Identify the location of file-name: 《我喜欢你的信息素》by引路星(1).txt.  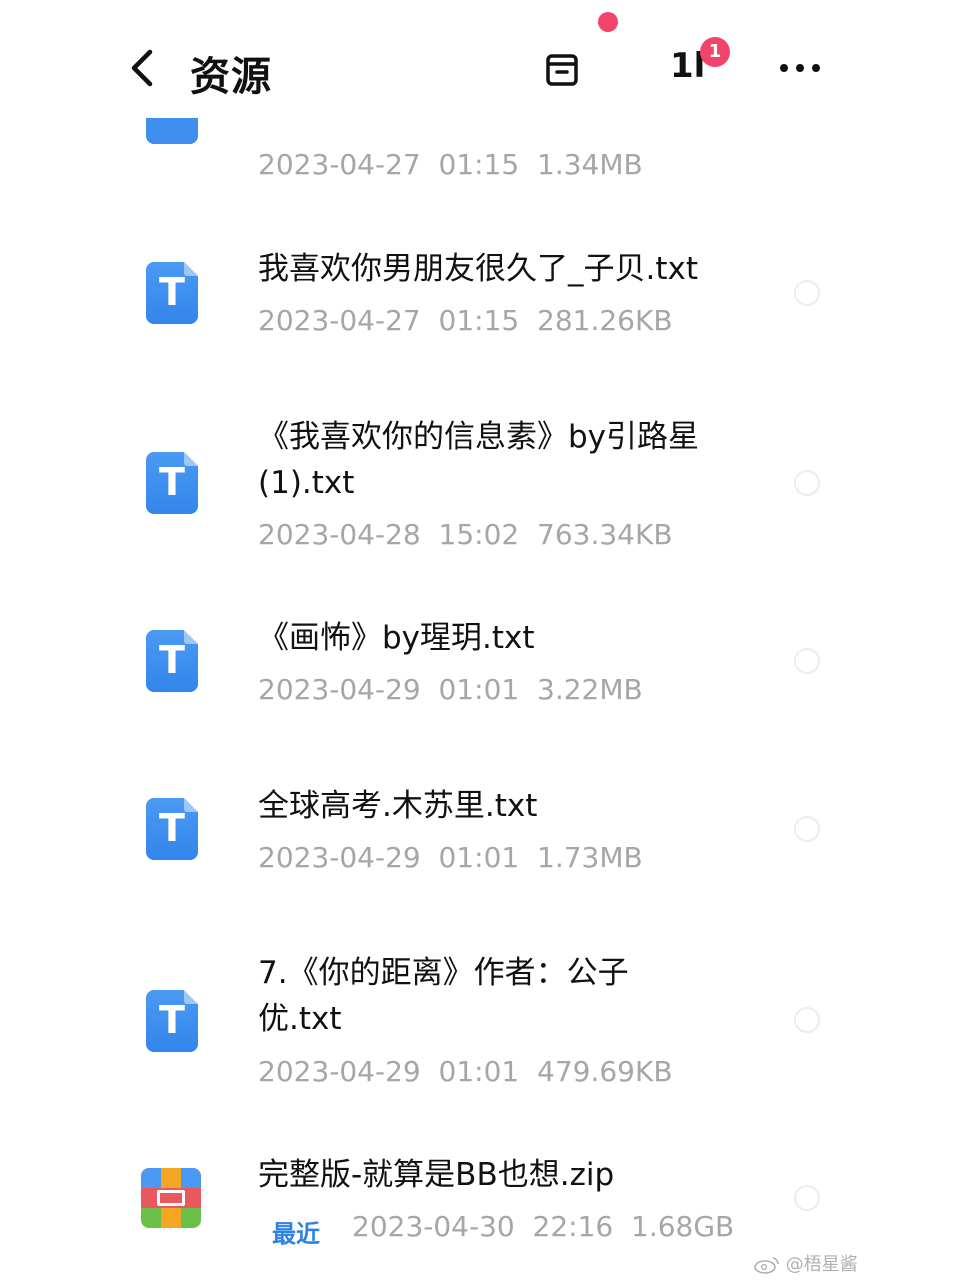
(479, 460).